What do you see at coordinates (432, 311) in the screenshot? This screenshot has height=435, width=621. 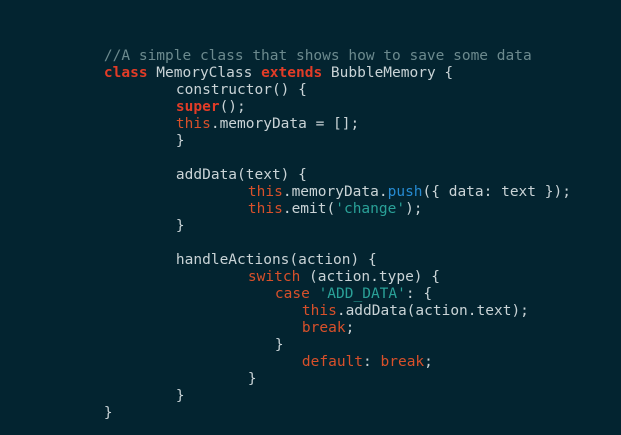 I see `add-data-call-token: .addData(action.text);` at bounding box center [432, 311].